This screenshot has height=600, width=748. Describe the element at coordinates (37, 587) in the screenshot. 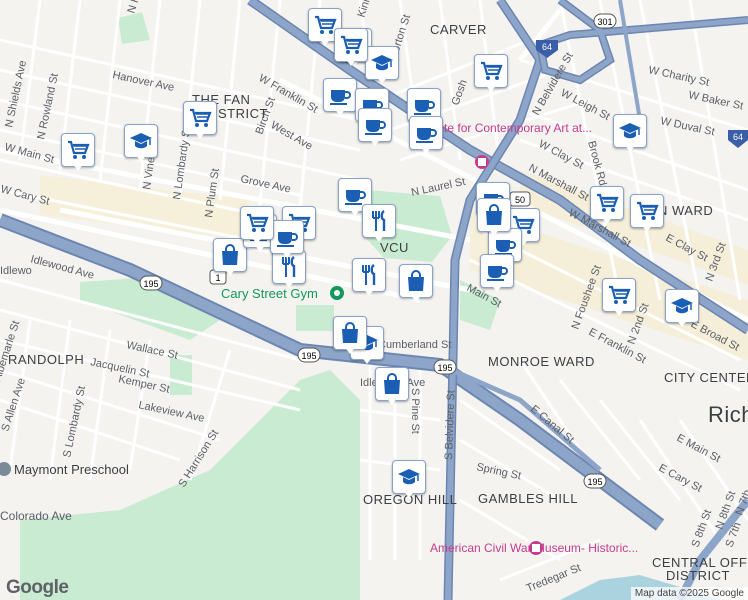

I see `google-logo: Google` at that location.